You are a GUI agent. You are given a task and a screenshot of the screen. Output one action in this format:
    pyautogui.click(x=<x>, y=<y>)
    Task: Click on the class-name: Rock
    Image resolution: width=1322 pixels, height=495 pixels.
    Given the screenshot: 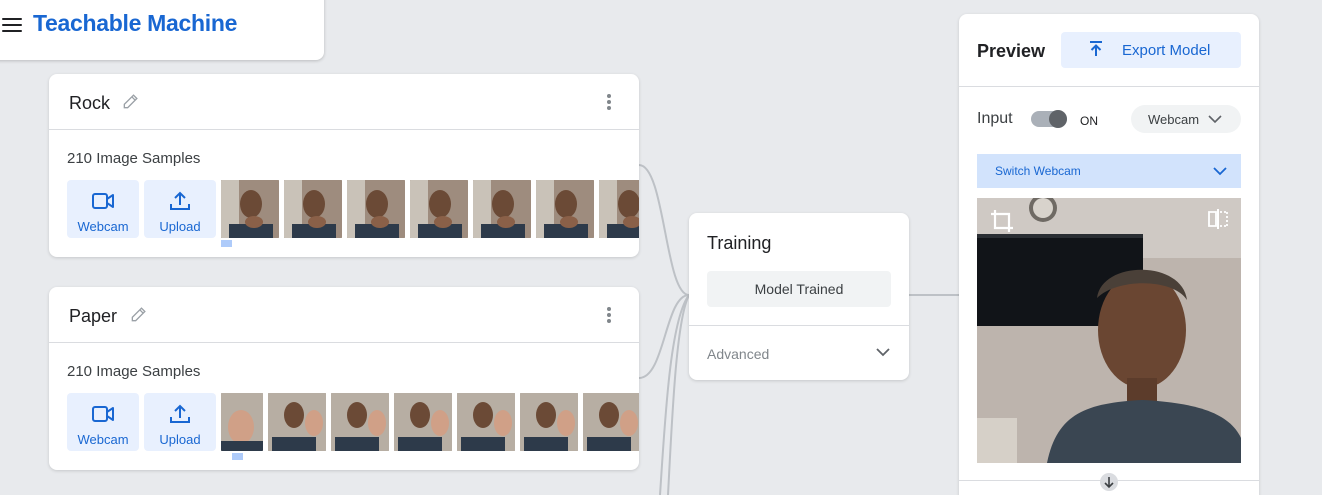 What is the action you would take?
    pyautogui.click(x=89, y=103)
    